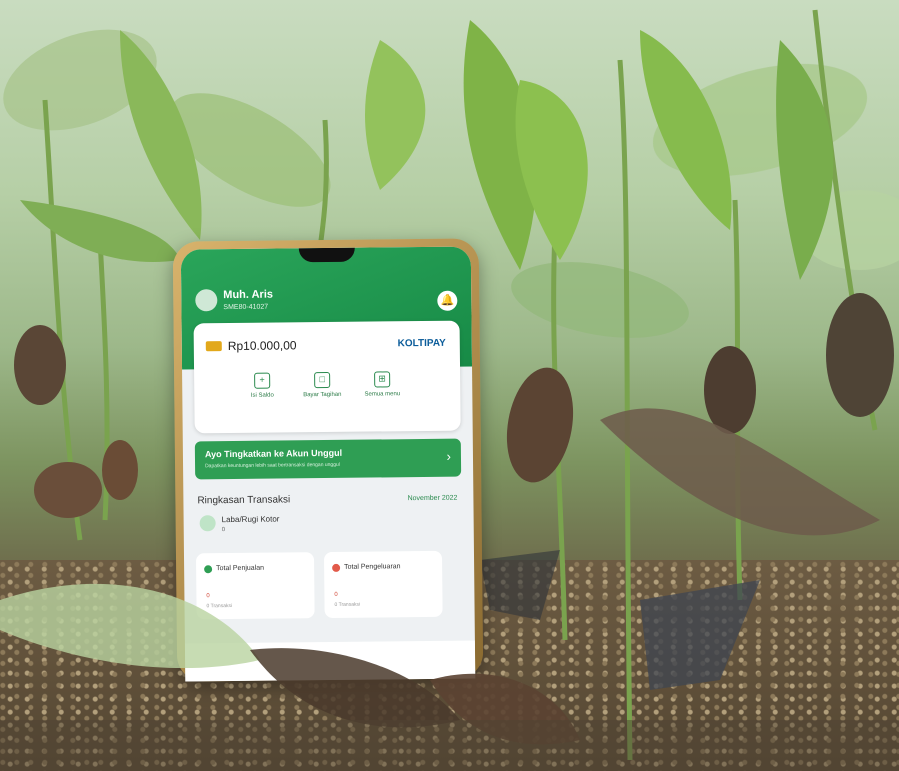  Describe the element at coordinates (620, 620) in the screenshot. I see `polybags` at that location.